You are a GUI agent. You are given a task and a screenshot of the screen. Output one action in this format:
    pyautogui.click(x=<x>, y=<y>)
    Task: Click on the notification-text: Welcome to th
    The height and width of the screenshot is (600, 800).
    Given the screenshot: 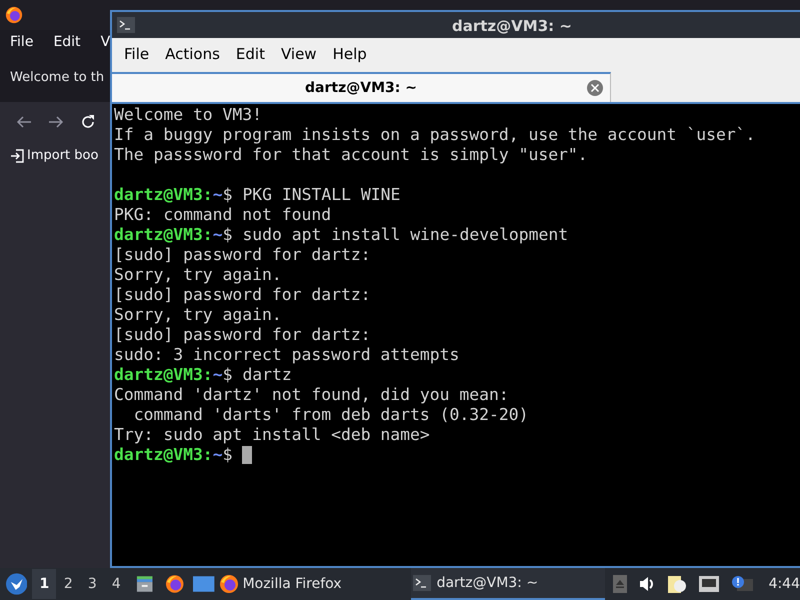 What is the action you would take?
    pyautogui.click(x=57, y=78)
    